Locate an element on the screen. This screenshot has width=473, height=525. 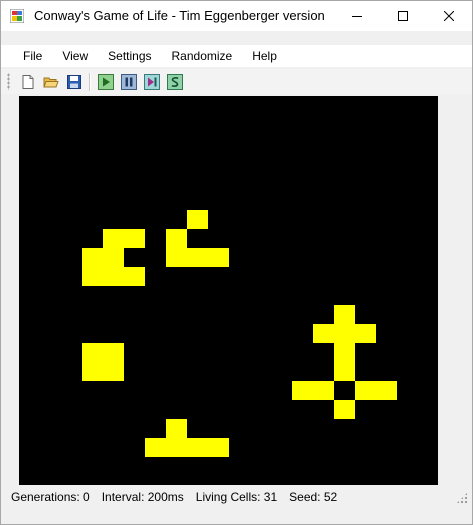
seed-button is located at coordinates (174, 81).